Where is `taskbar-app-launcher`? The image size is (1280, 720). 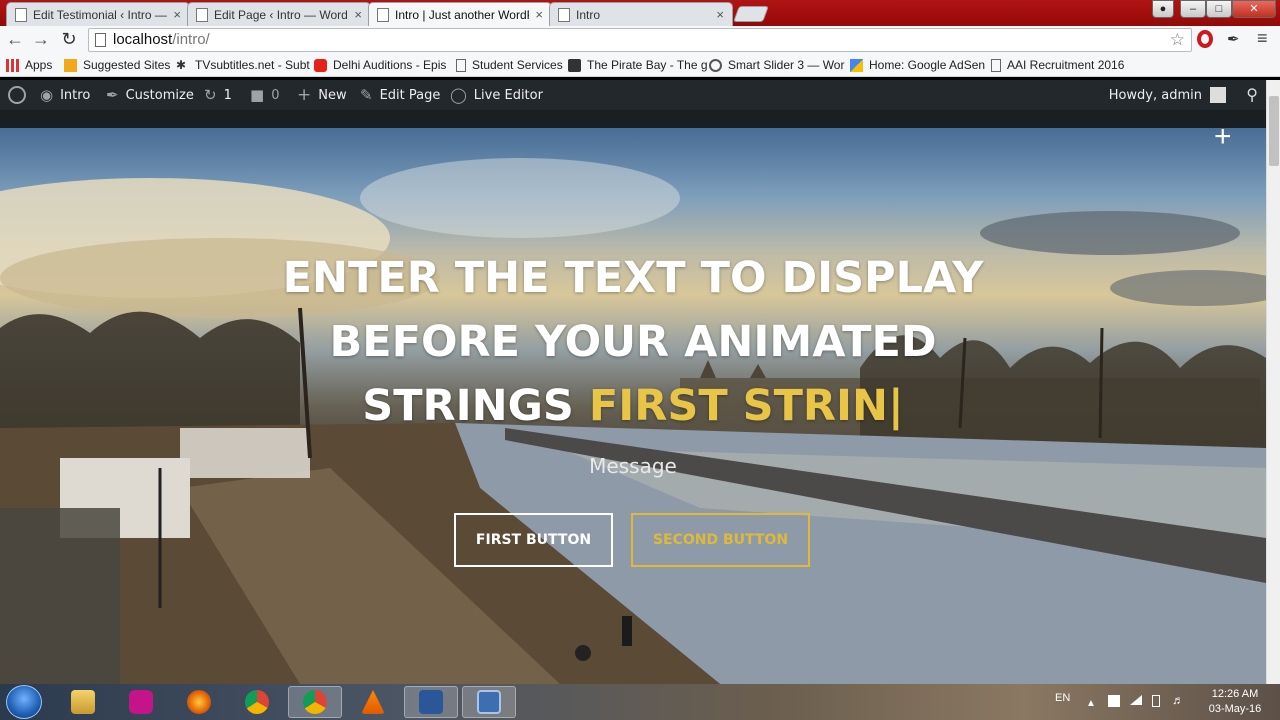 taskbar-app-launcher is located at coordinates (141, 702).